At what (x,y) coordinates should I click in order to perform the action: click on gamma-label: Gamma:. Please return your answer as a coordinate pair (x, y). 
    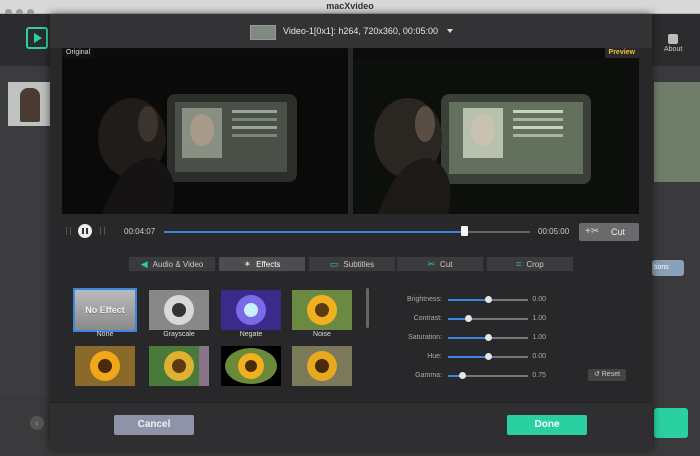
    Looking at the image, I should click on (428, 375).